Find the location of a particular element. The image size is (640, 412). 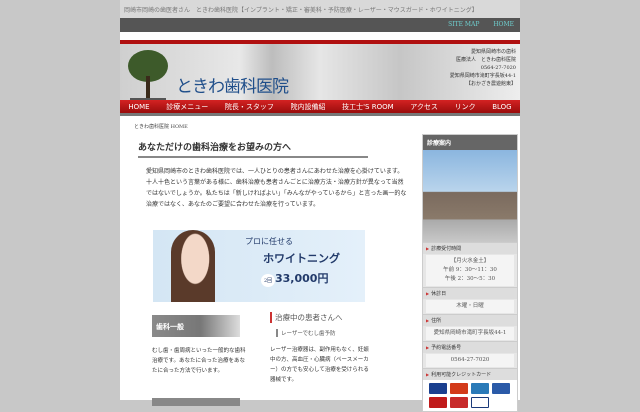

address-label: 住所 is located at coordinates (470, 320).